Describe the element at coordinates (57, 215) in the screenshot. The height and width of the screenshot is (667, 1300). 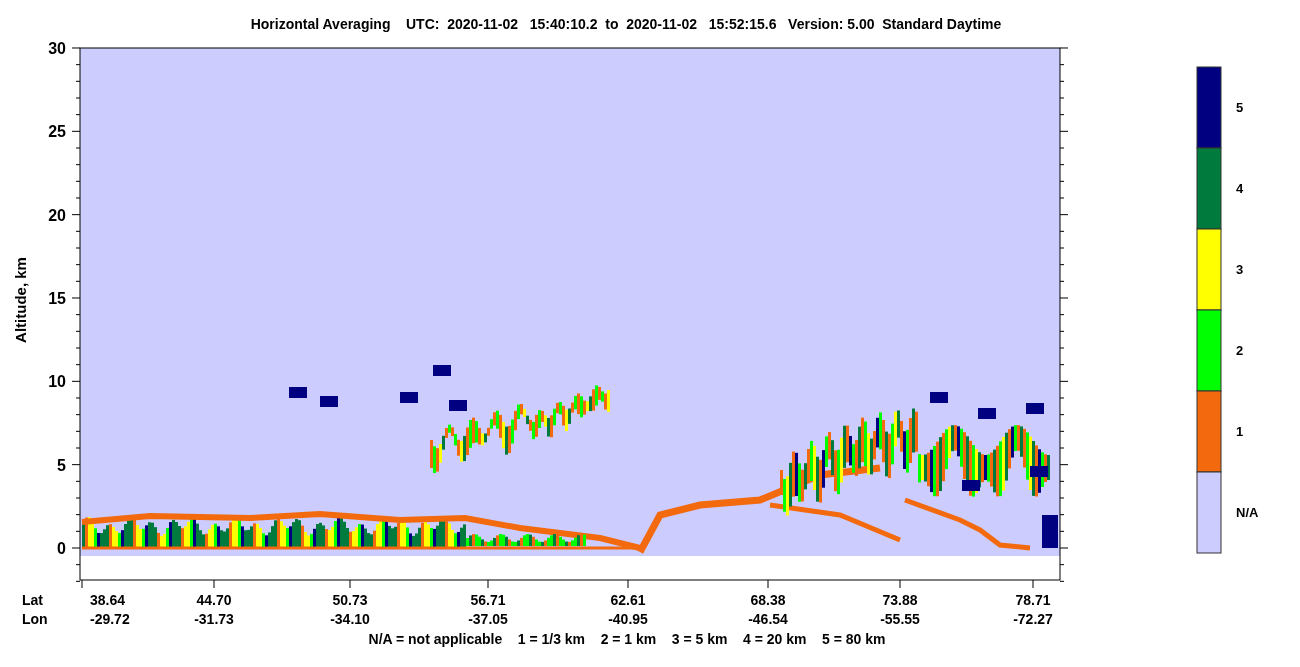
I see `y-tick-label: 20` at that location.